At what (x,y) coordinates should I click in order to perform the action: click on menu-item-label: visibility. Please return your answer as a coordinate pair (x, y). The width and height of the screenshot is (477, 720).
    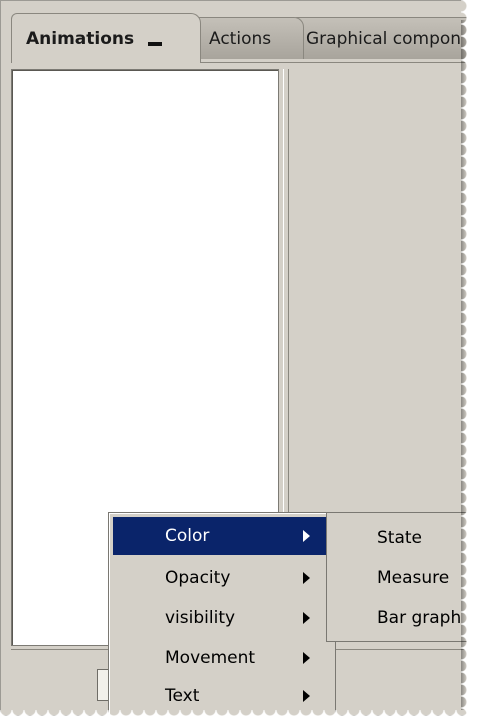
    Looking at the image, I should click on (200, 618).